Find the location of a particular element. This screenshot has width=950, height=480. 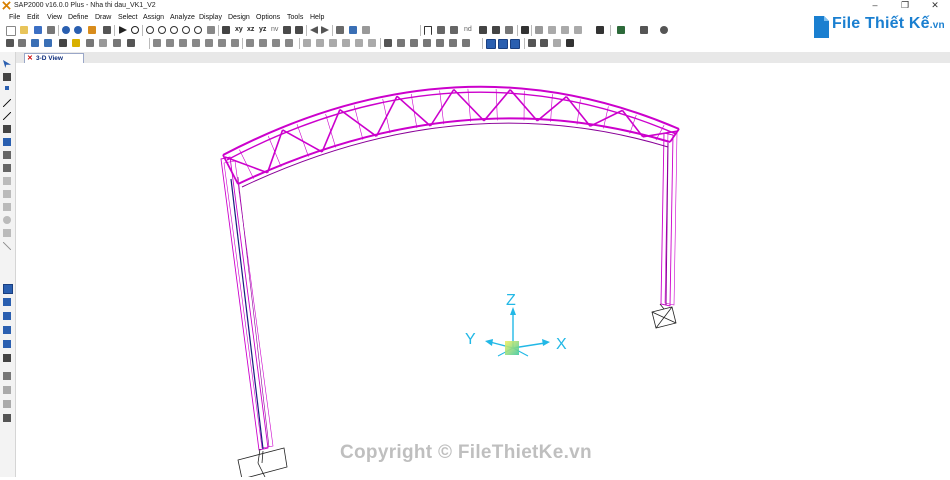

zoom-out-icon is located at coordinates (174, 30).